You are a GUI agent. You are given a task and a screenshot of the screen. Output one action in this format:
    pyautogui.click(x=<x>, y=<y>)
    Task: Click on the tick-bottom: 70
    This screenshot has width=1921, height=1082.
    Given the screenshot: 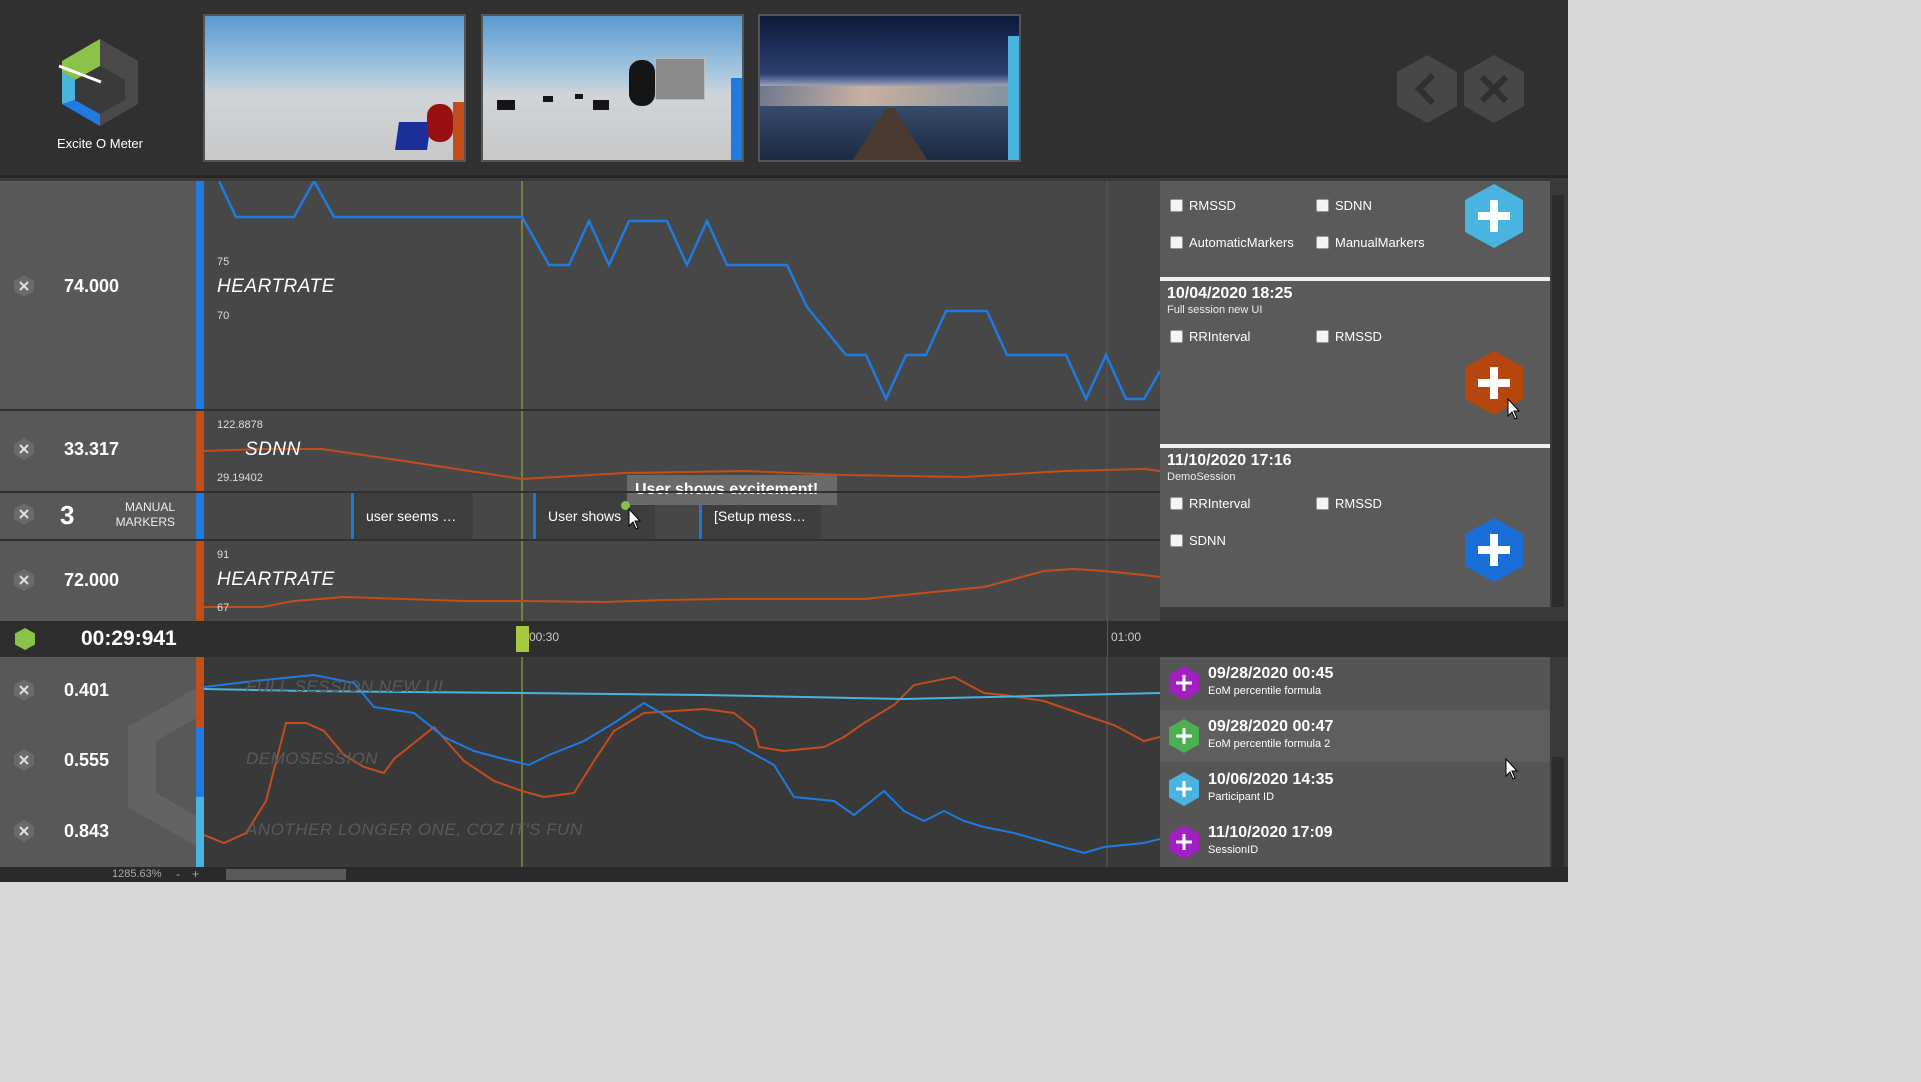 What is the action you would take?
    pyautogui.click(x=223, y=316)
    